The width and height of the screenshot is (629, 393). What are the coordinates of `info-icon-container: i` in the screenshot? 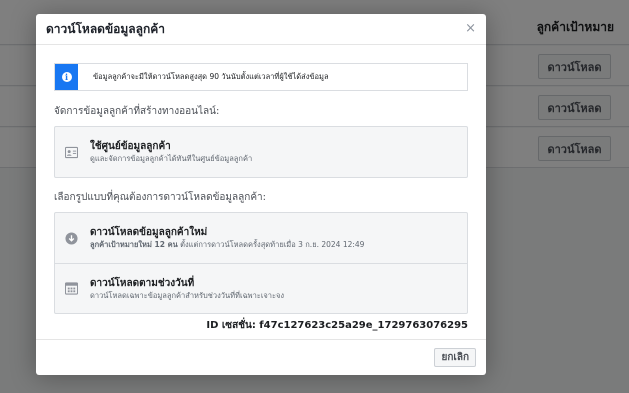 It's located at (66, 77).